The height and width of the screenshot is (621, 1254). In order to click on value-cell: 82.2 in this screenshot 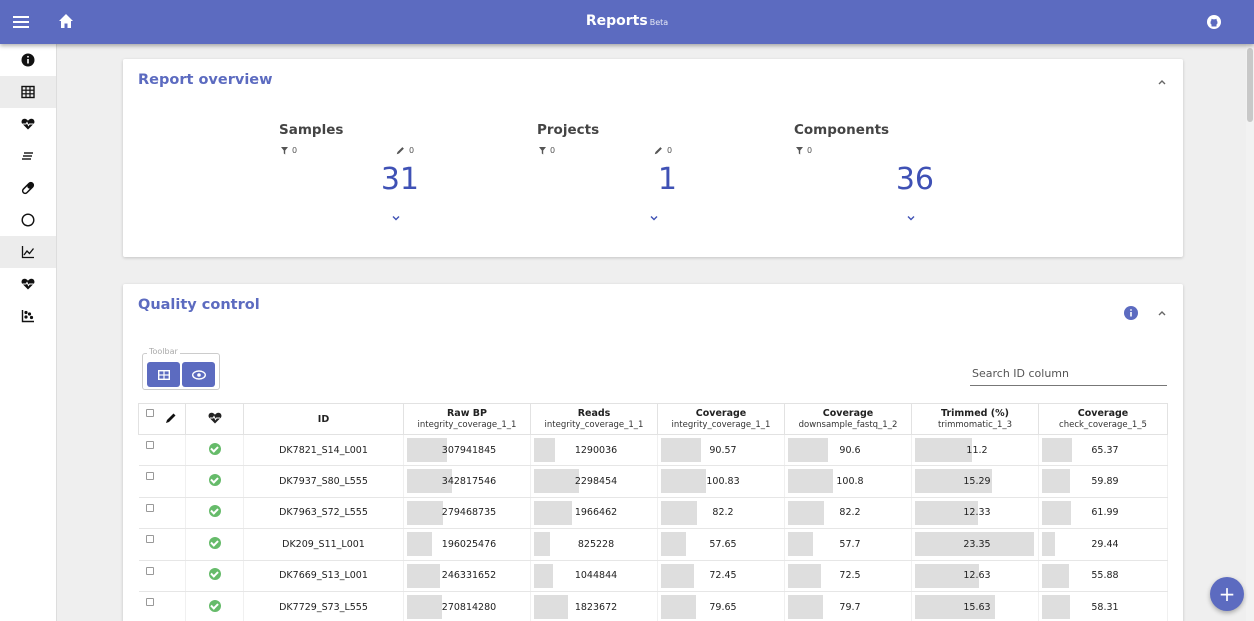, I will do `click(848, 513)`.